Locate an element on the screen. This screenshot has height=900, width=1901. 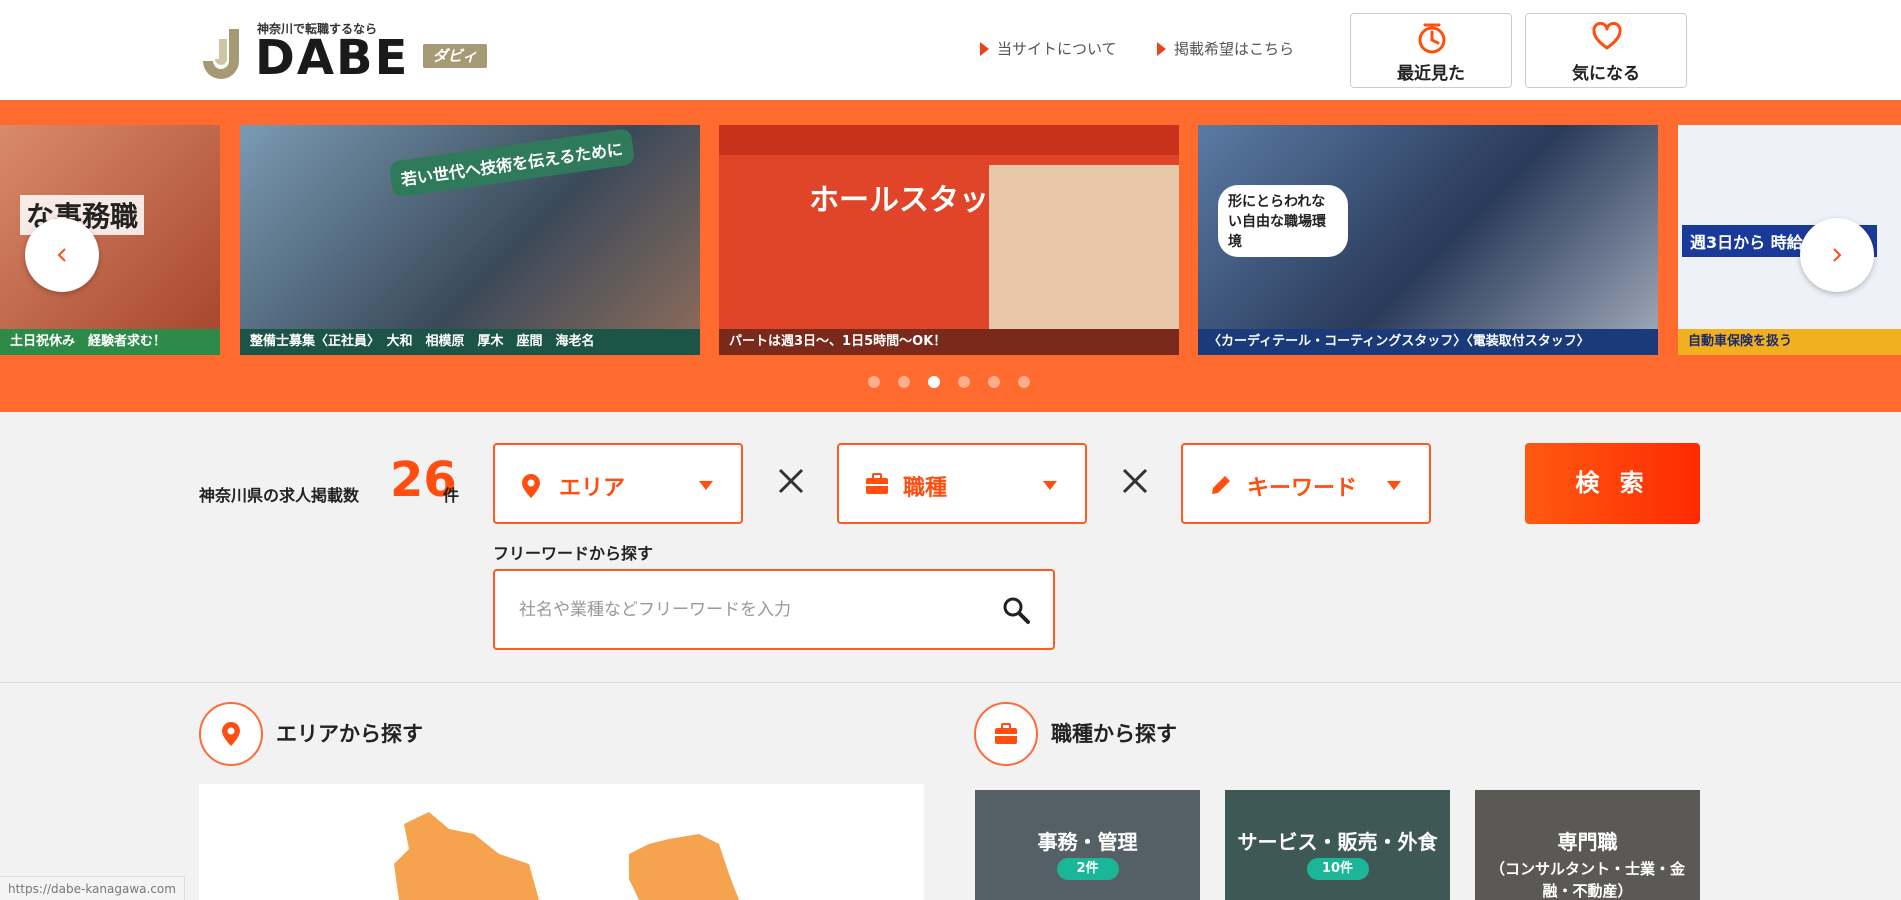
nav-listing-link: 掲載希望はこちら is located at coordinates (1225, 48).